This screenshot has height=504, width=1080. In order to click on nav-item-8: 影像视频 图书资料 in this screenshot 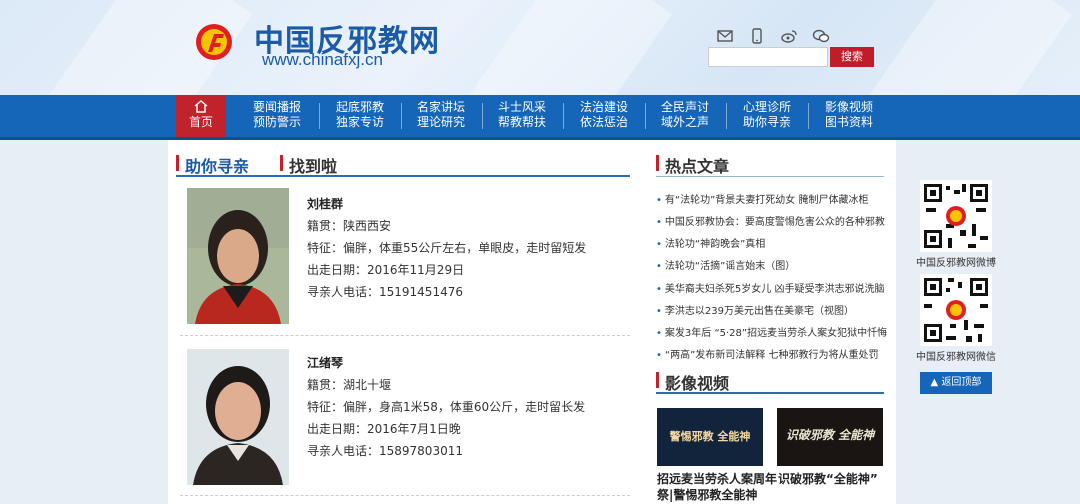, I will do `click(849, 115)`.